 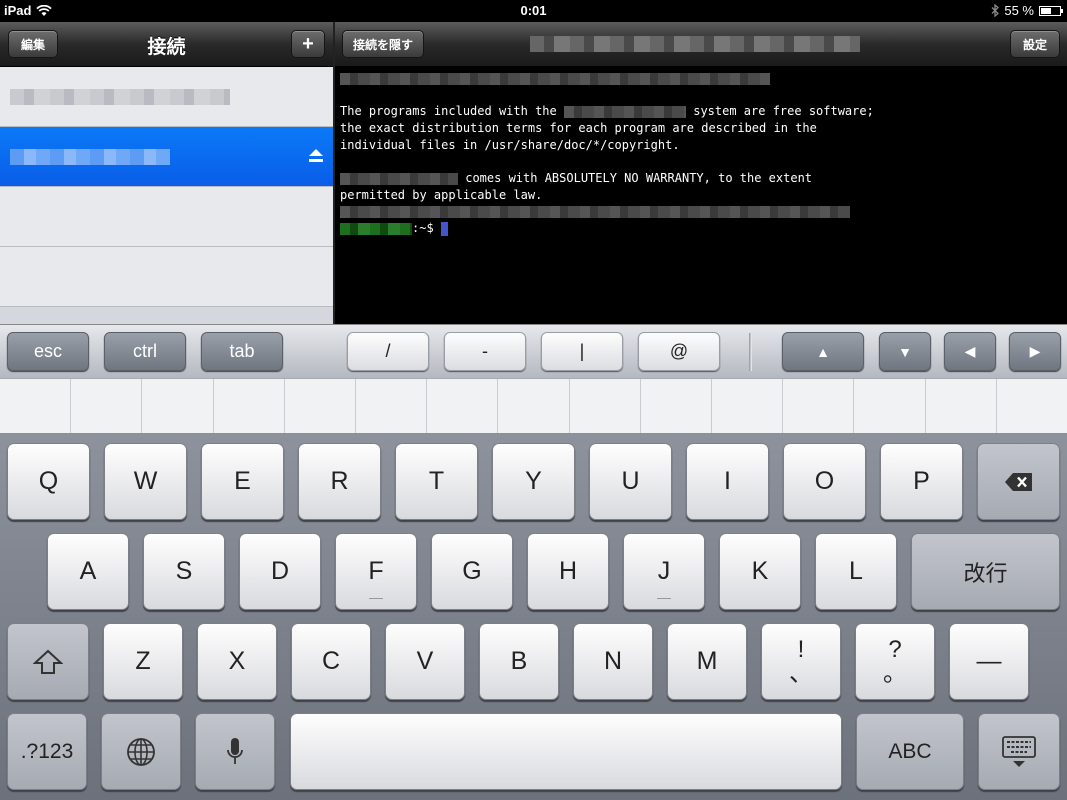 I want to click on key-e: E, so click(x=242, y=481).